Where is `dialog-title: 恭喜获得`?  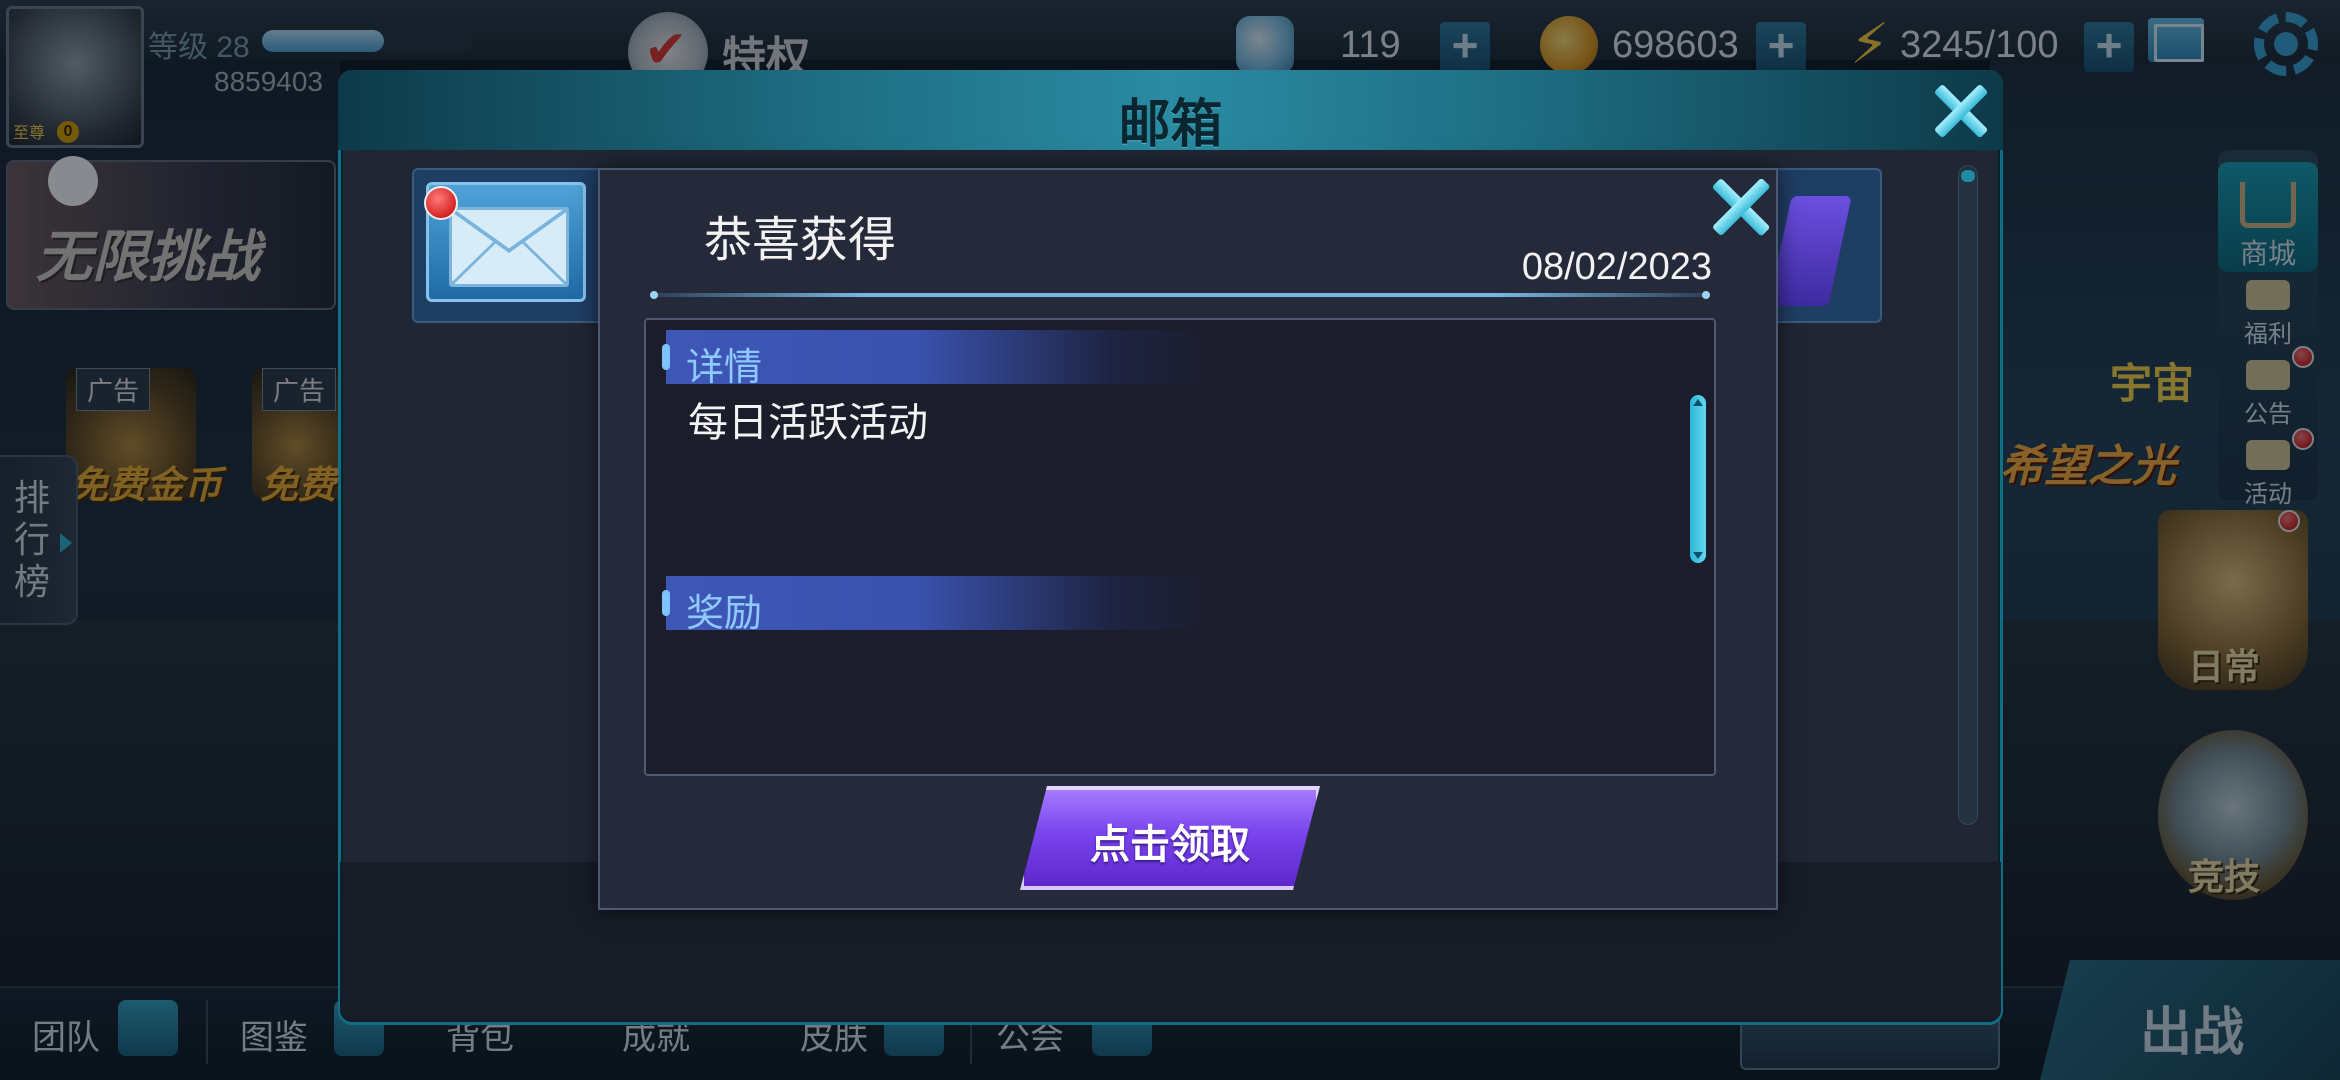
dialog-title: 恭喜获得 is located at coordinates (800, 240).